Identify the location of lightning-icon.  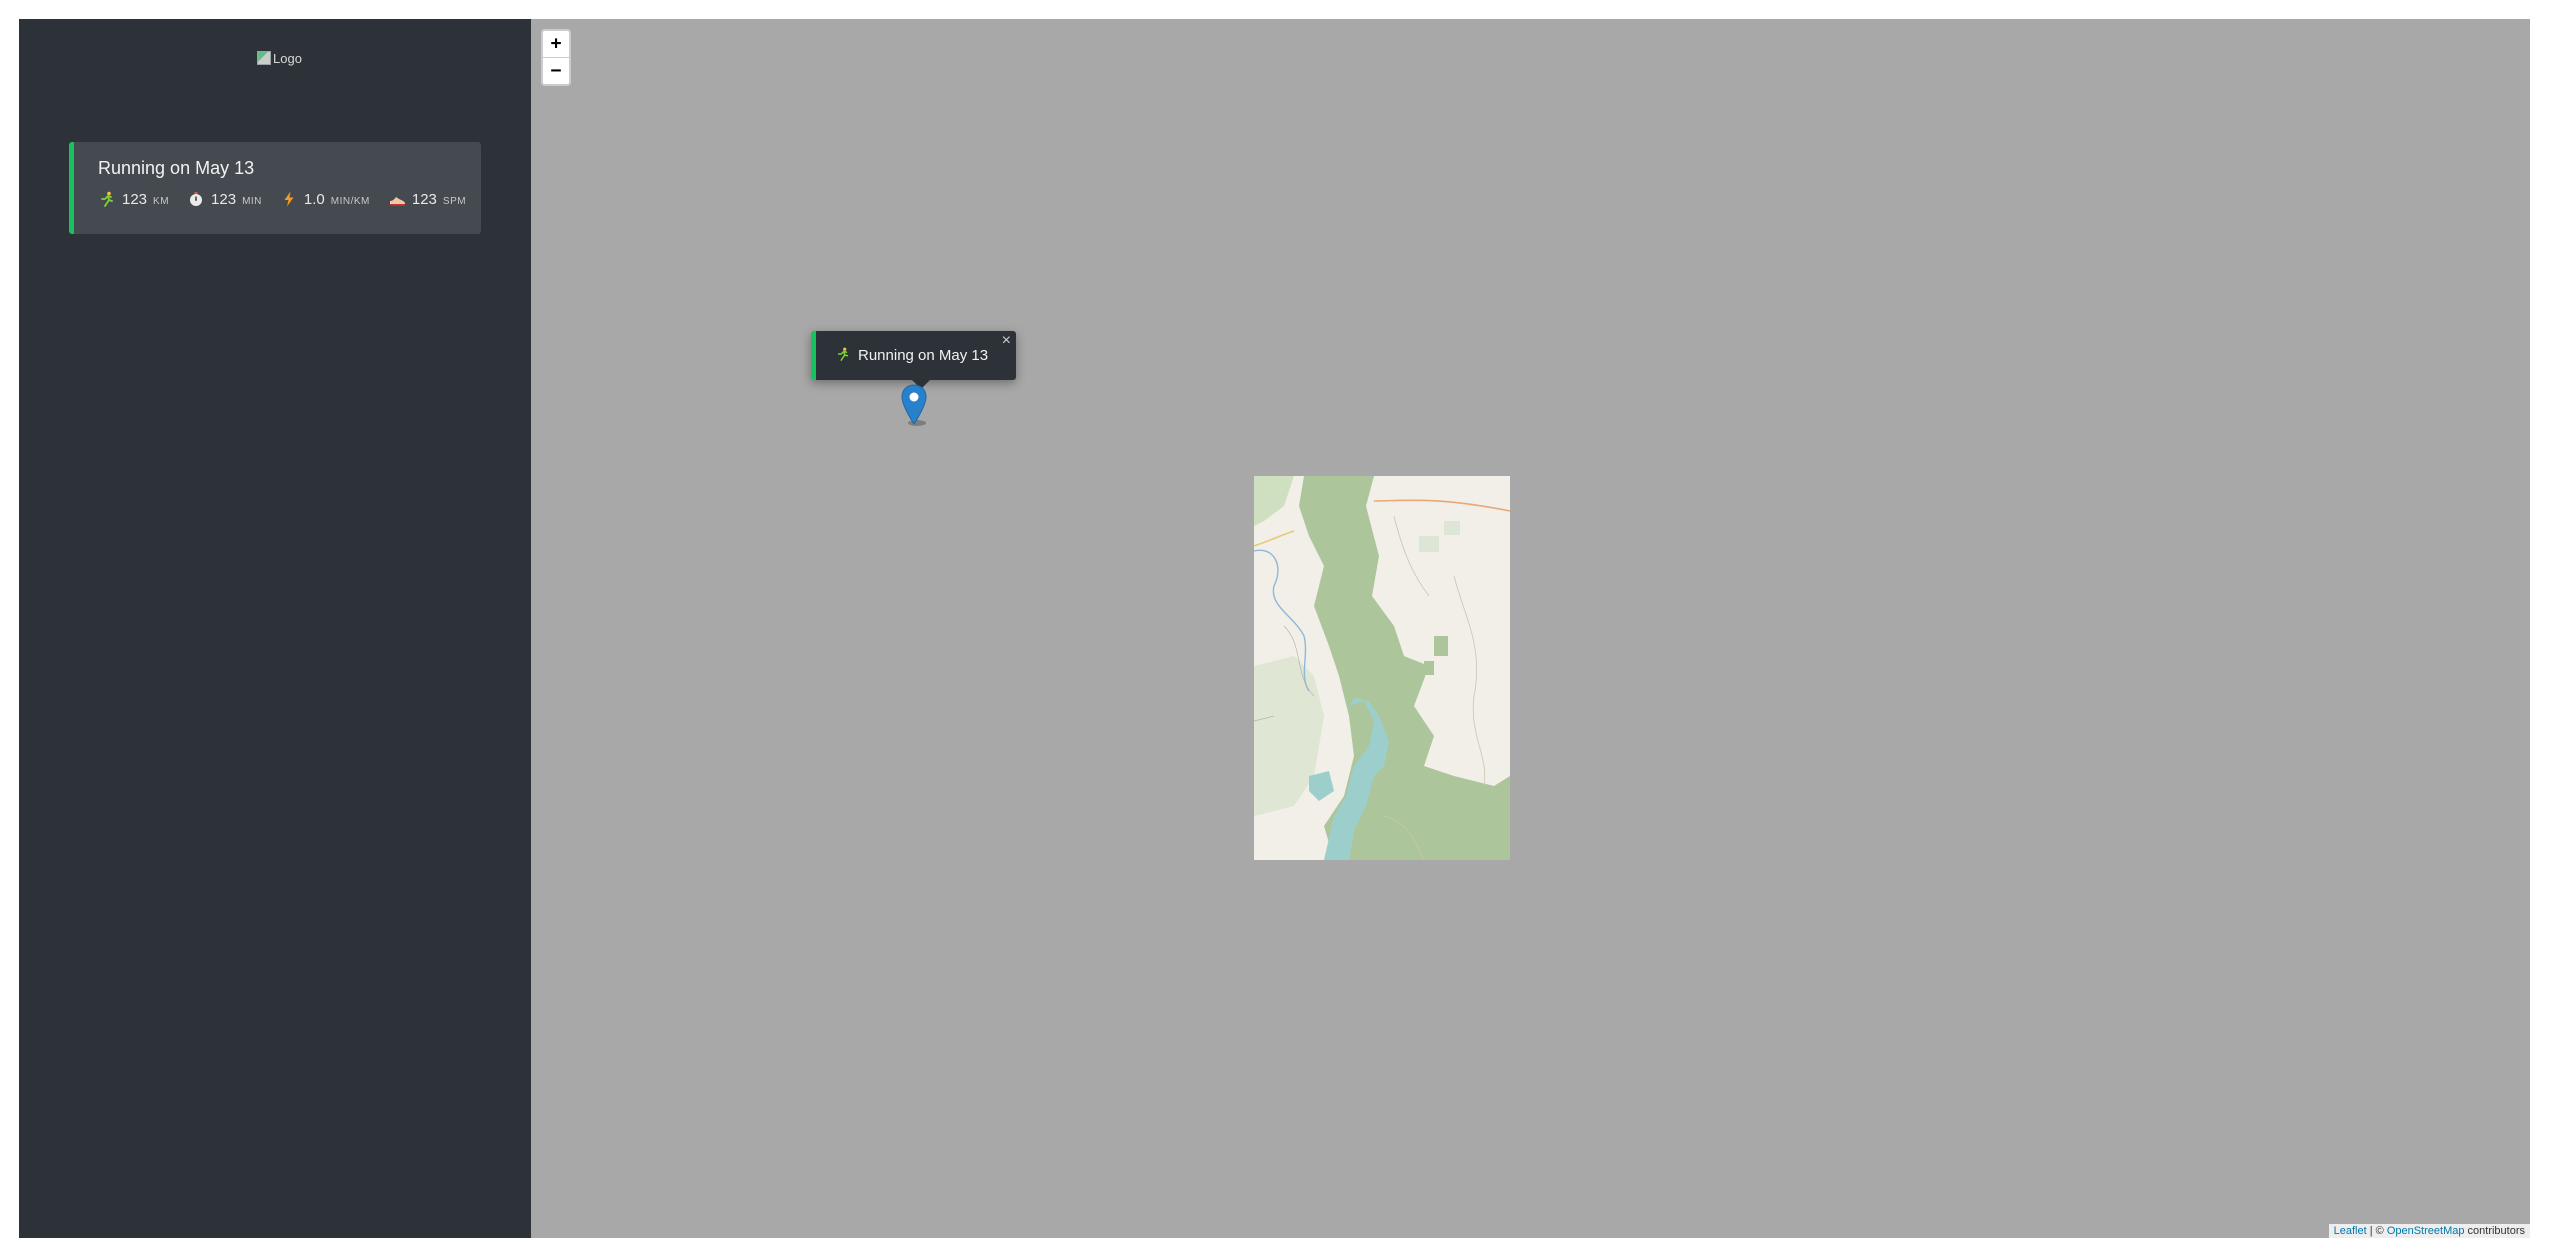
(289, 200).